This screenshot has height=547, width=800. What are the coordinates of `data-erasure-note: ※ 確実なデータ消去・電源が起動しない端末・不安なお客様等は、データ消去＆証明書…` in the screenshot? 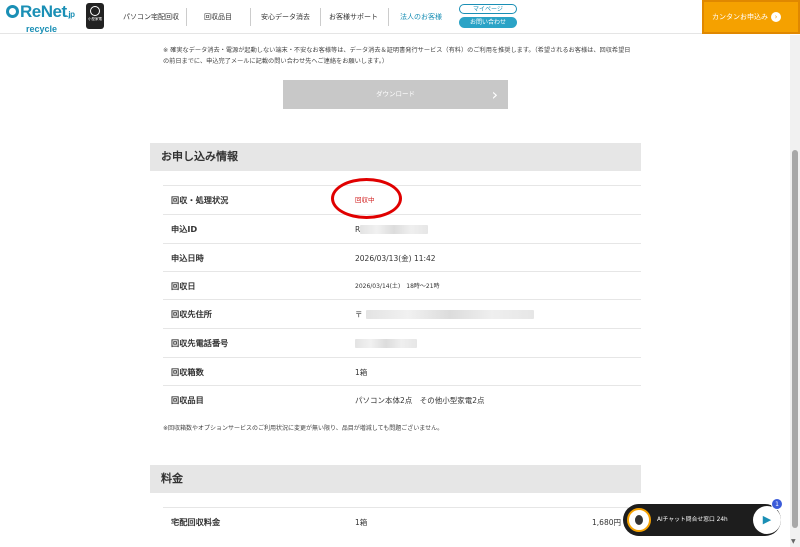 It's located at (397, 56).